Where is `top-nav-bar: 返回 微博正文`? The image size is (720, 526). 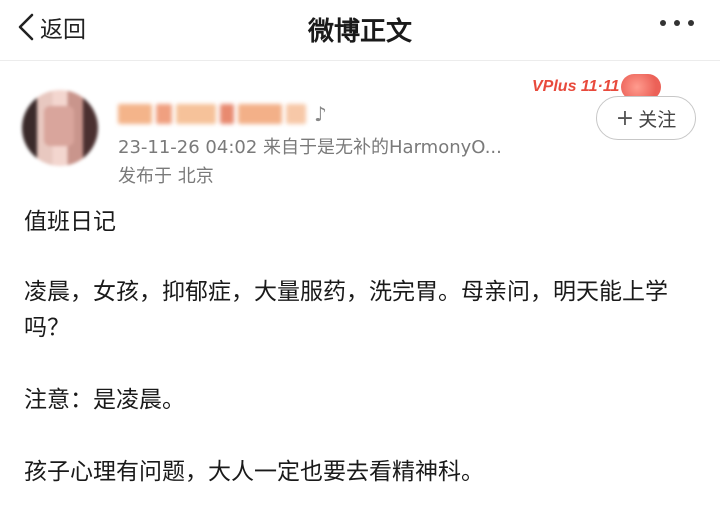 top-nav-bar: 返回 微博正文 is located at coordinates (360, 30).